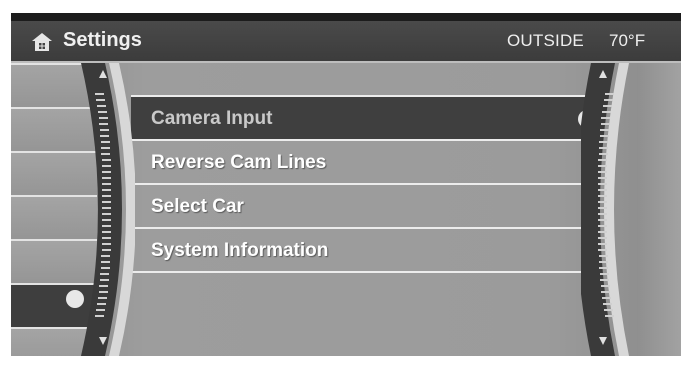  What do you see at coordinates (613, 209) in the screenshot?
I see `right-scroll-rail` at bounding box center [613, 209].